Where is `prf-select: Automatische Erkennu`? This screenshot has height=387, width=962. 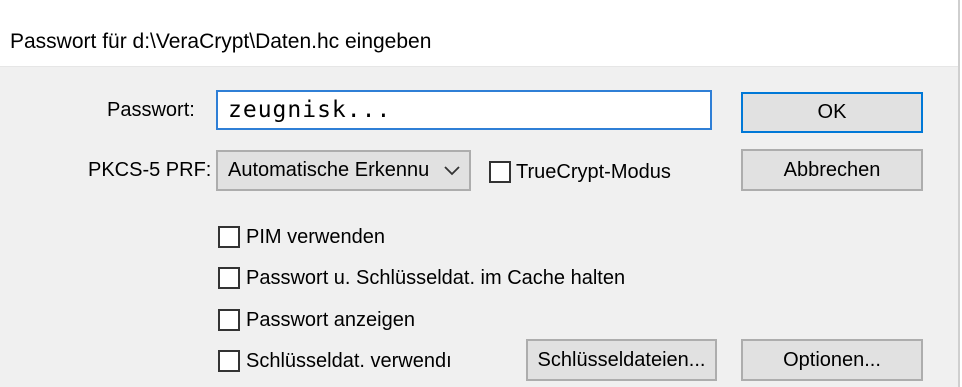 prf-select: Automatische Erkennu is located at coordinates (343, 170).